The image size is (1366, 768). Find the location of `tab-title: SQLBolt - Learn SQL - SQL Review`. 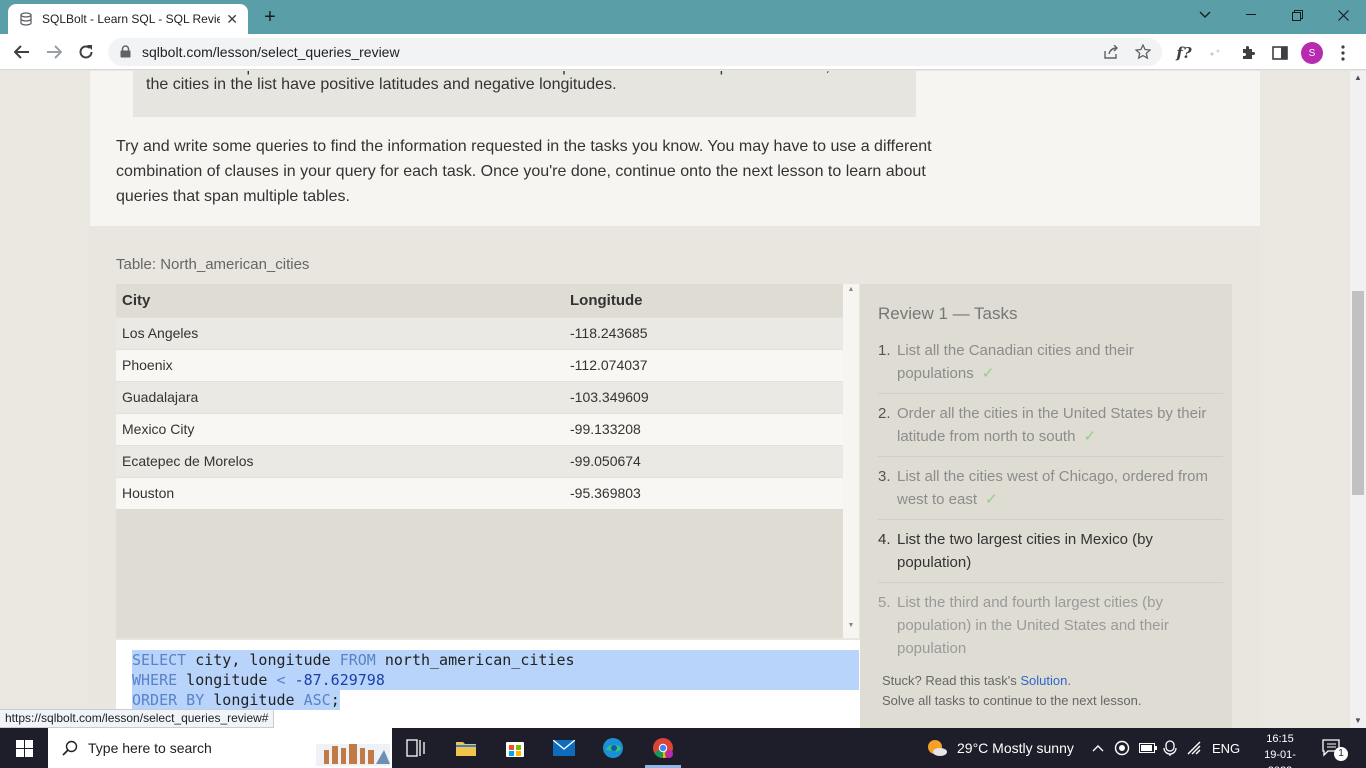

tab-title: SQLBolt - Learn SQL - SQL Review is located at coordinates (131, 19).